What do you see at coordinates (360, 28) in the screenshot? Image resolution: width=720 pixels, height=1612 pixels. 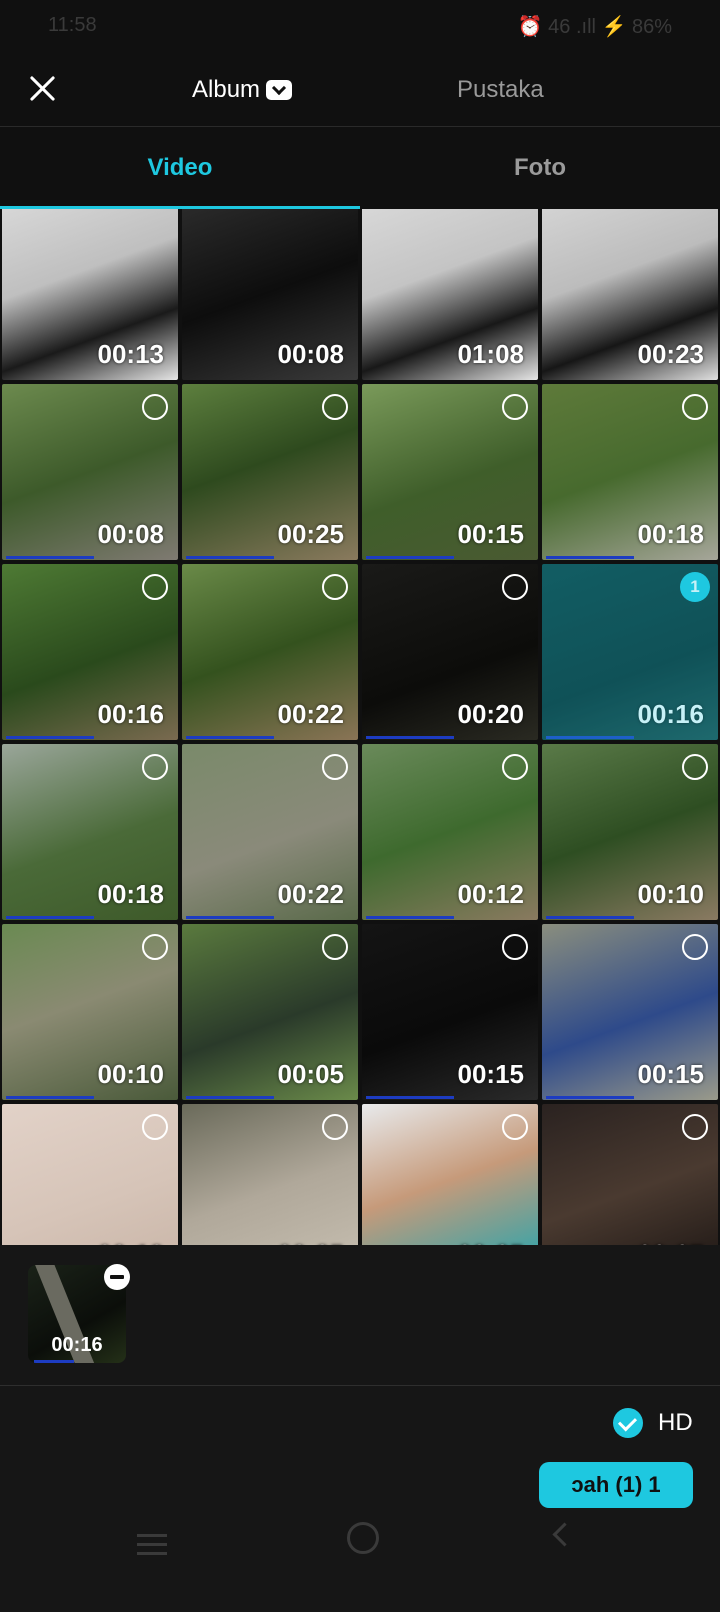 I see `status-bar: 11:58 ⏰ 46 .ıll ⚡ 86%` at bounding box center [360, 28].